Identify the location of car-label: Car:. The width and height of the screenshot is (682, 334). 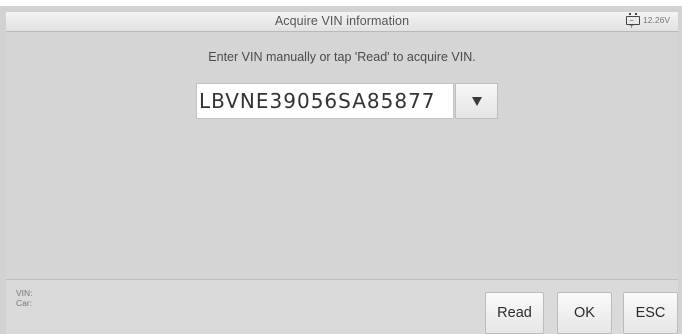
(24, 303).